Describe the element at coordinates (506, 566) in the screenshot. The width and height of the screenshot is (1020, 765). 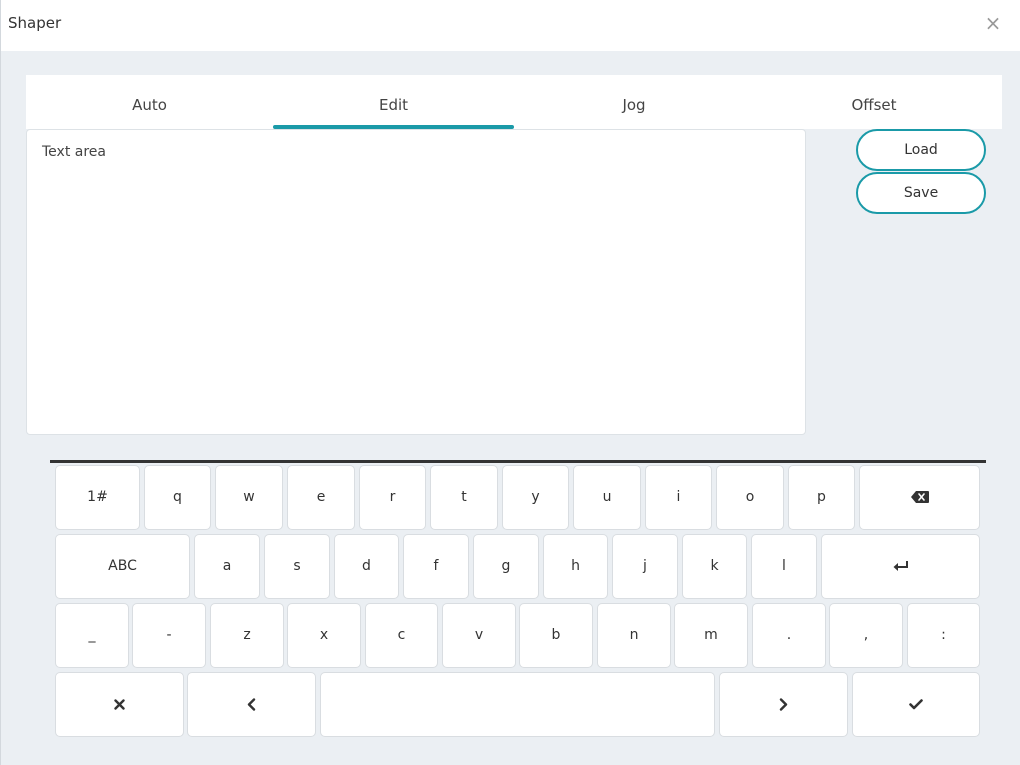
I see `key-g: g` at that location.